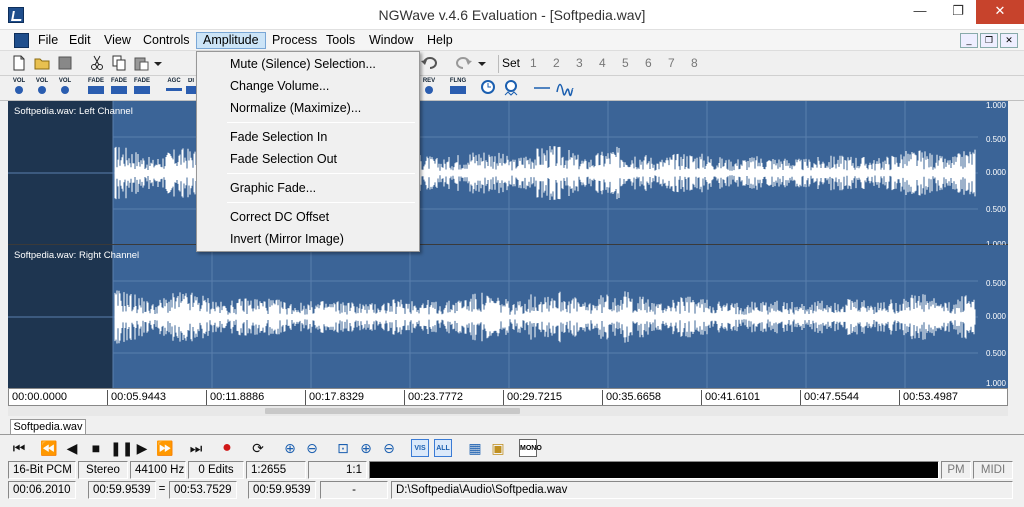 The height and width of the screenshot is (507, 1024). I want to click on timeline-tick: 00:41.6101, so click(730, 397).